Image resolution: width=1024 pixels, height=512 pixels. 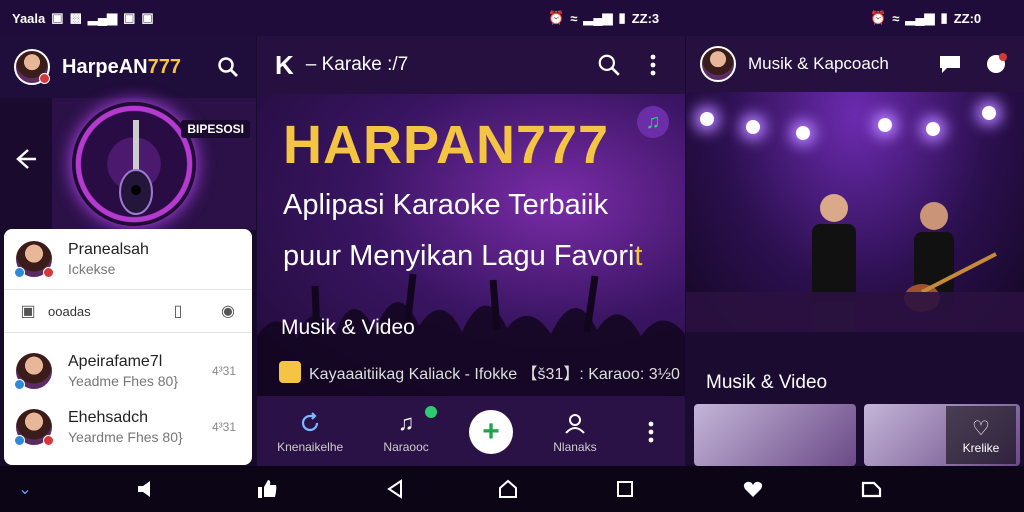 What do you see at coordinates (28, 311) in the screenshot?
I see `document-icon: ▣` at bounding box center [28, 311].